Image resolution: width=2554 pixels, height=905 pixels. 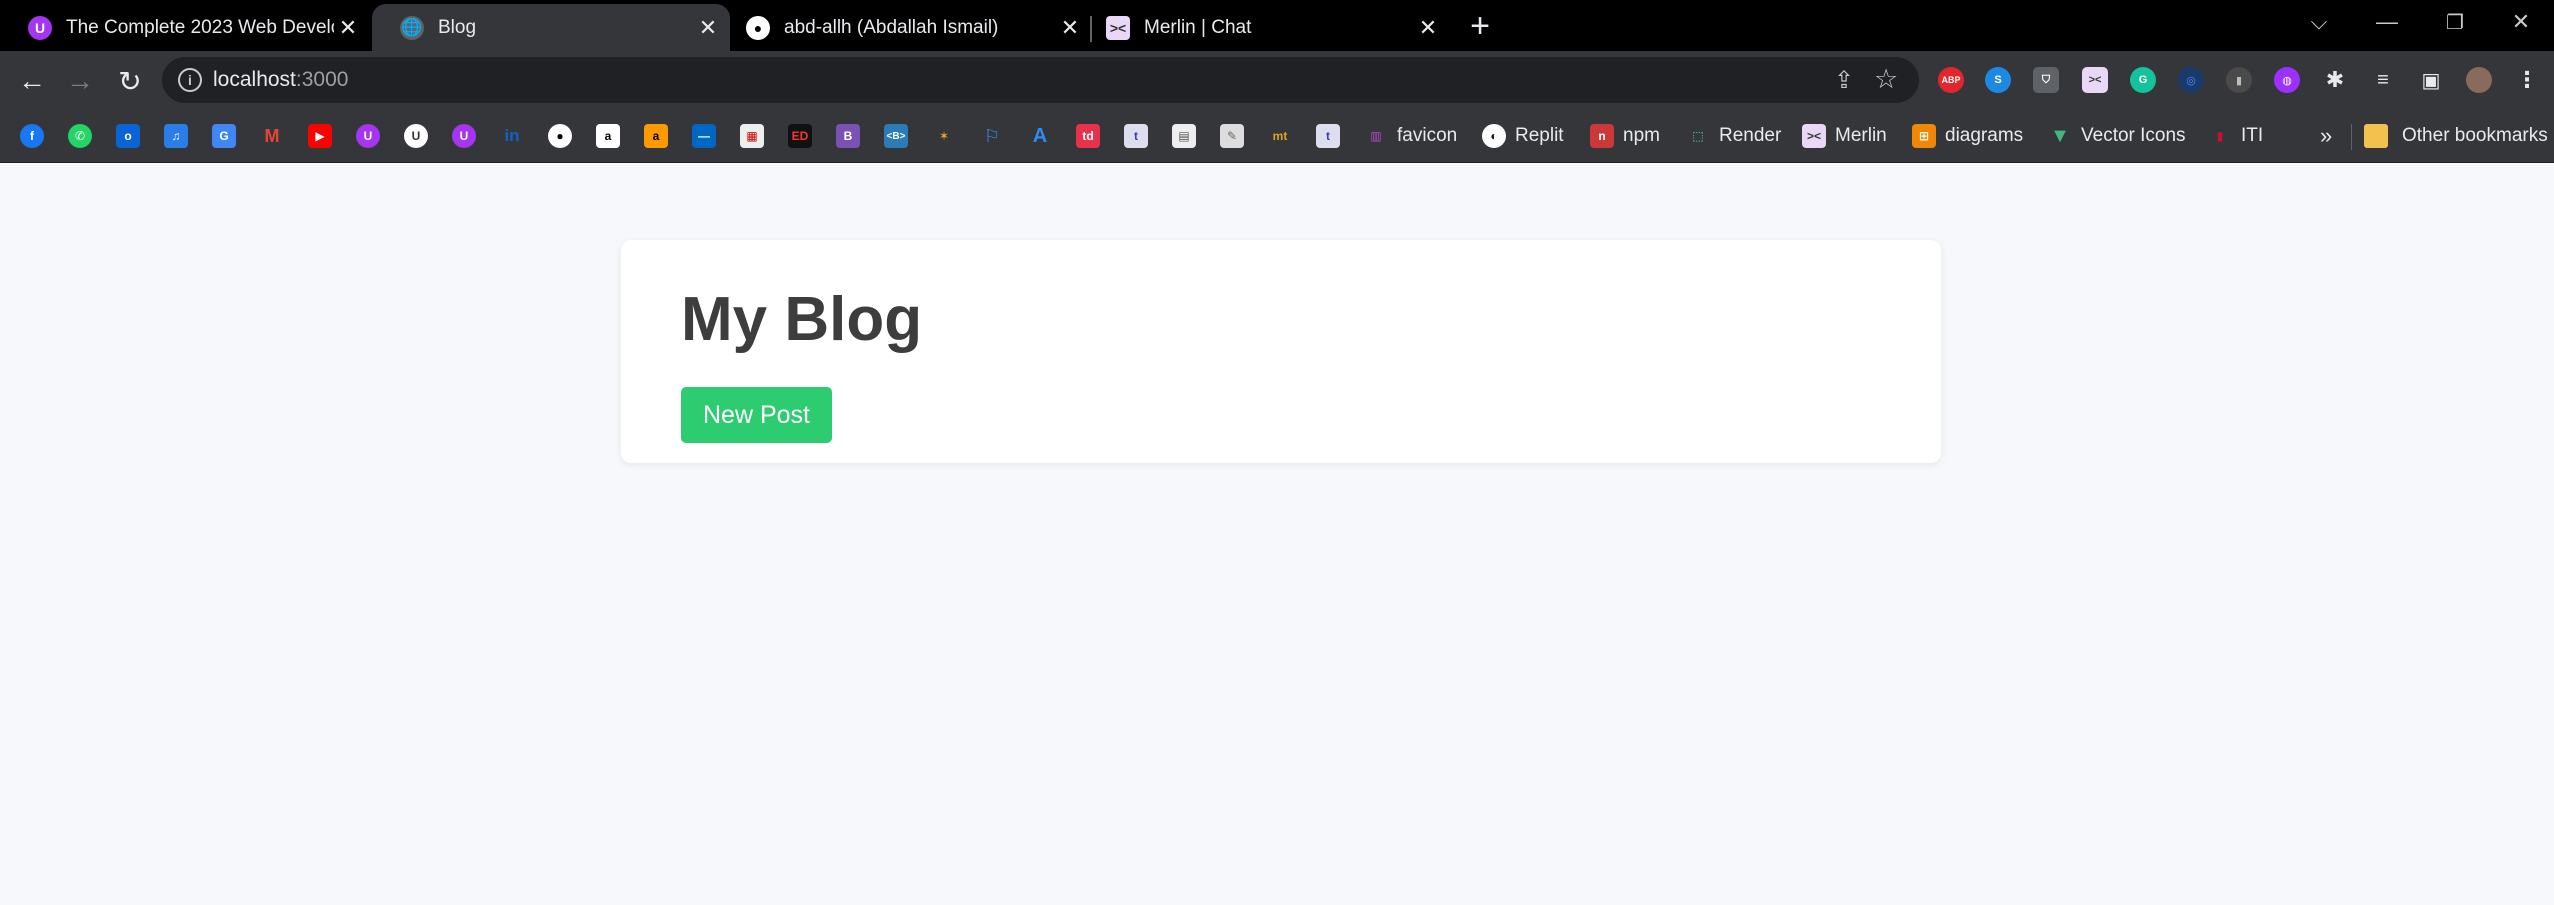 I want to click on bookmark-facebook: f, so click(x=32, y=136).